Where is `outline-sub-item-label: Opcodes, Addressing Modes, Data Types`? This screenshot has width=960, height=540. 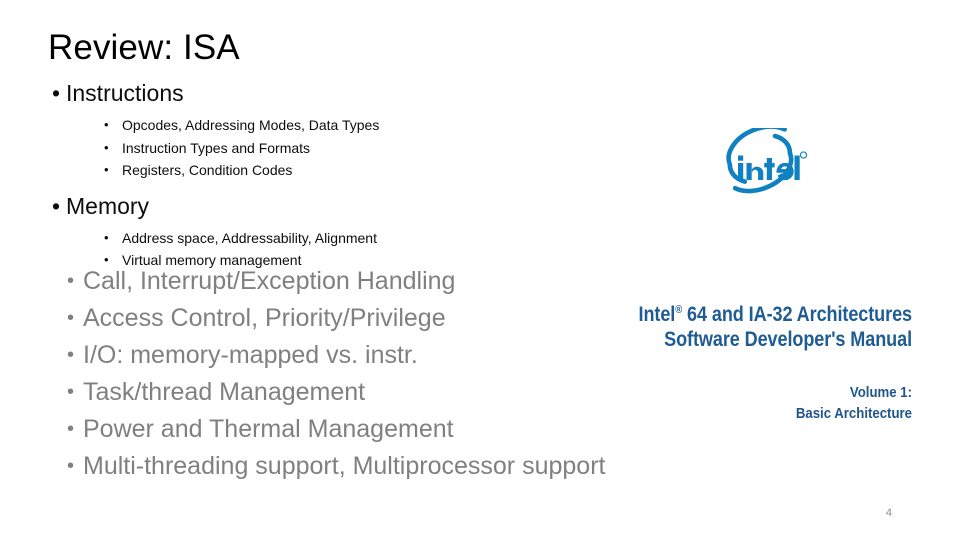
outline-sub-item-label: Opcodes, Addressing Modes, Data Types is located at coordinates (251, 125).